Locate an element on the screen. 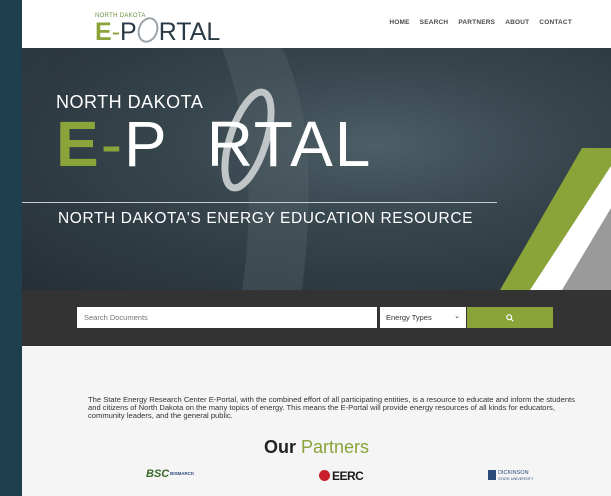 Image resolution: width=611 pixels, height=496 pixels. nav-about: ABOUT is located at coordinates (517, 22).